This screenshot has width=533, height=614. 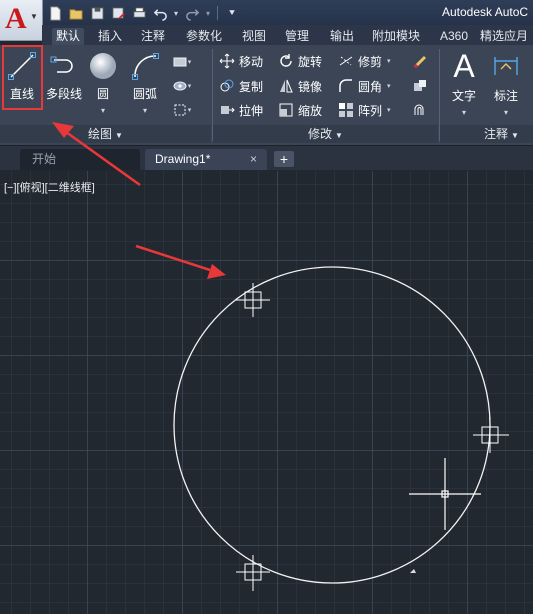 What do you see at coordinates (486, 134) in the screenshot?
I see `annotation-panel-title: 注释 ▼` at bounding box center [486, 134].